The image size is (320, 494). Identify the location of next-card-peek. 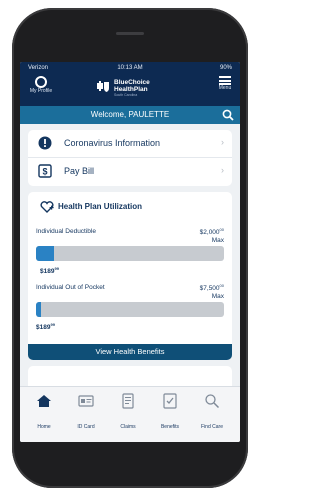
(130, 376).